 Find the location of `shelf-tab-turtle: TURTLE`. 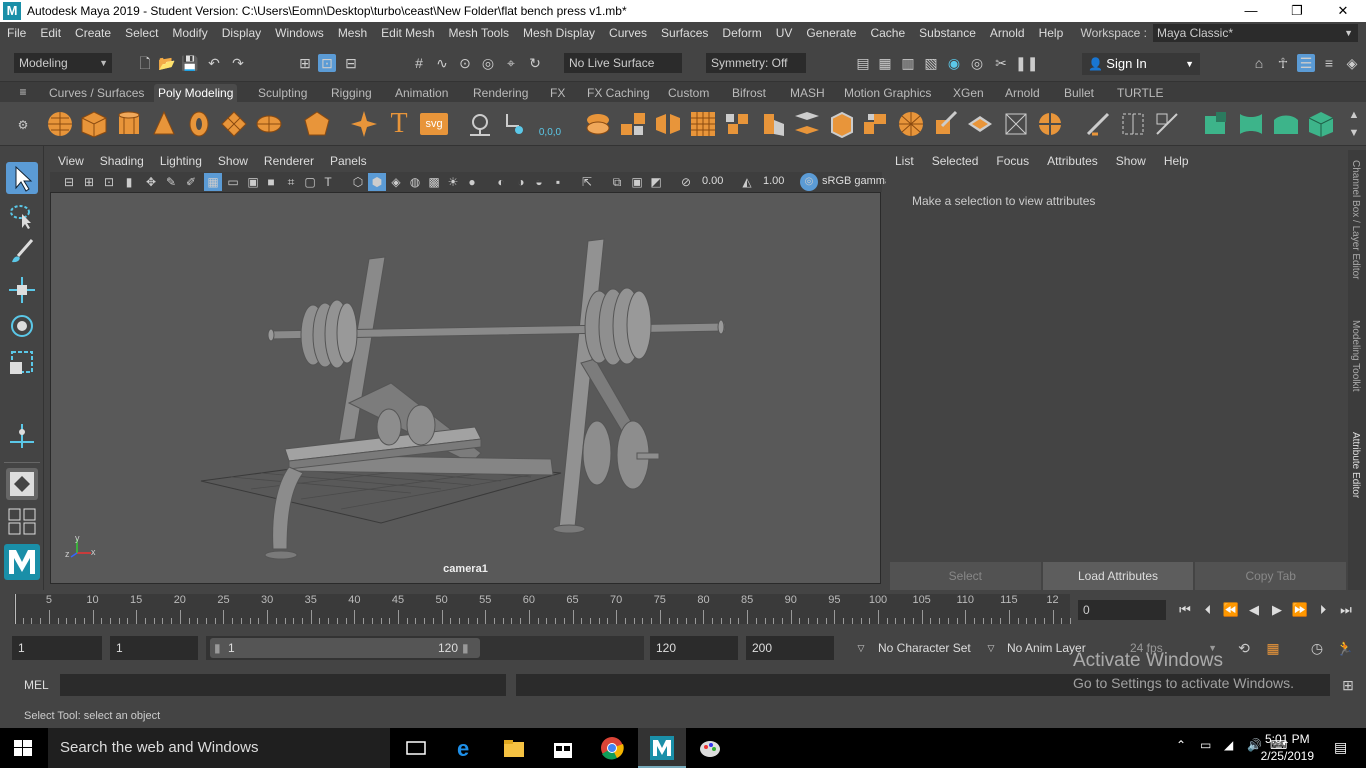

shelf-tab-turtle: TURTLE is located at coordinates (1140, 93).